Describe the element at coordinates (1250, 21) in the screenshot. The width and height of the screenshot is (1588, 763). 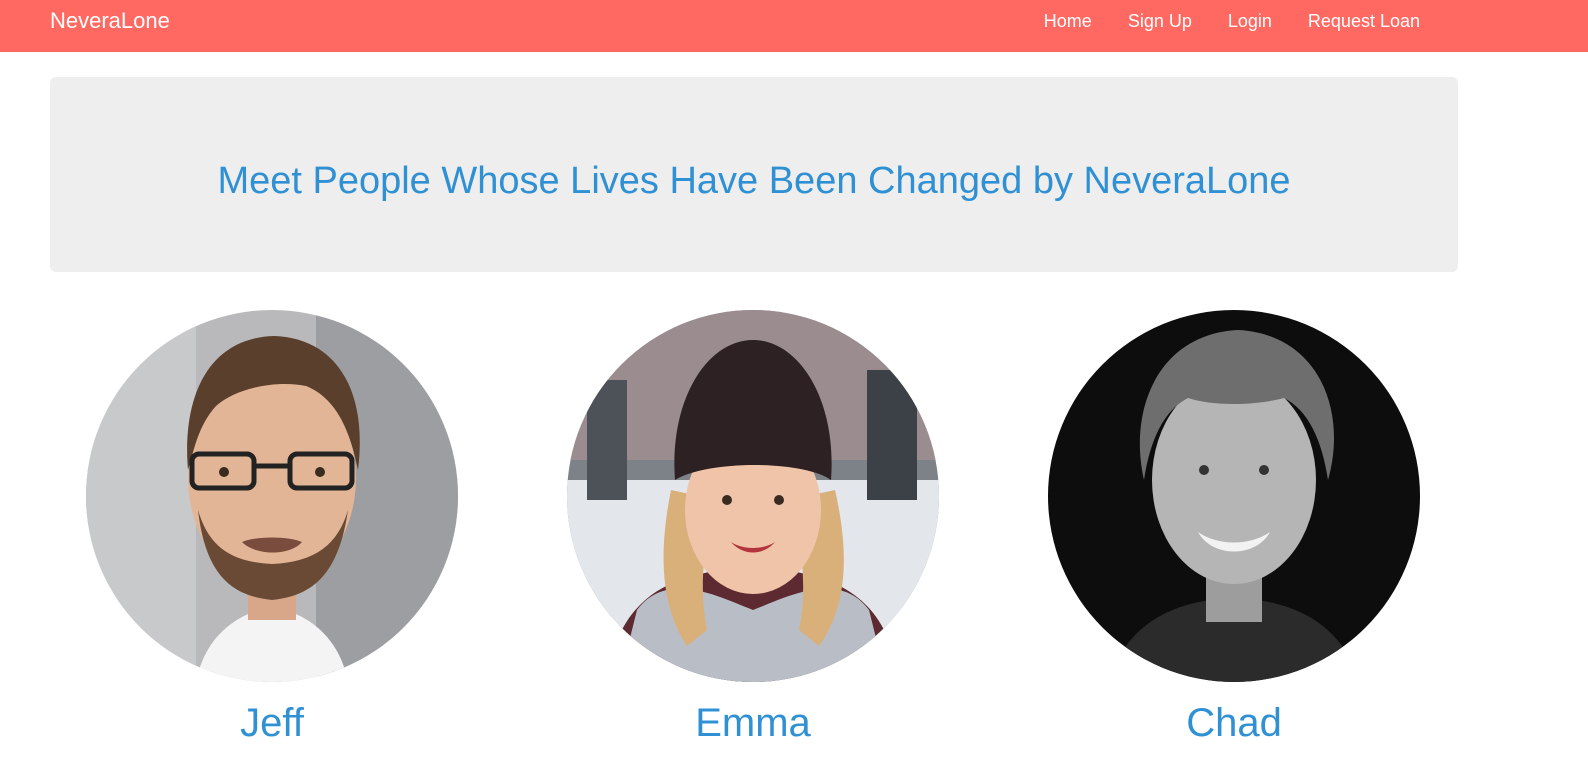
I see `nav-link-login: Login` at that location.